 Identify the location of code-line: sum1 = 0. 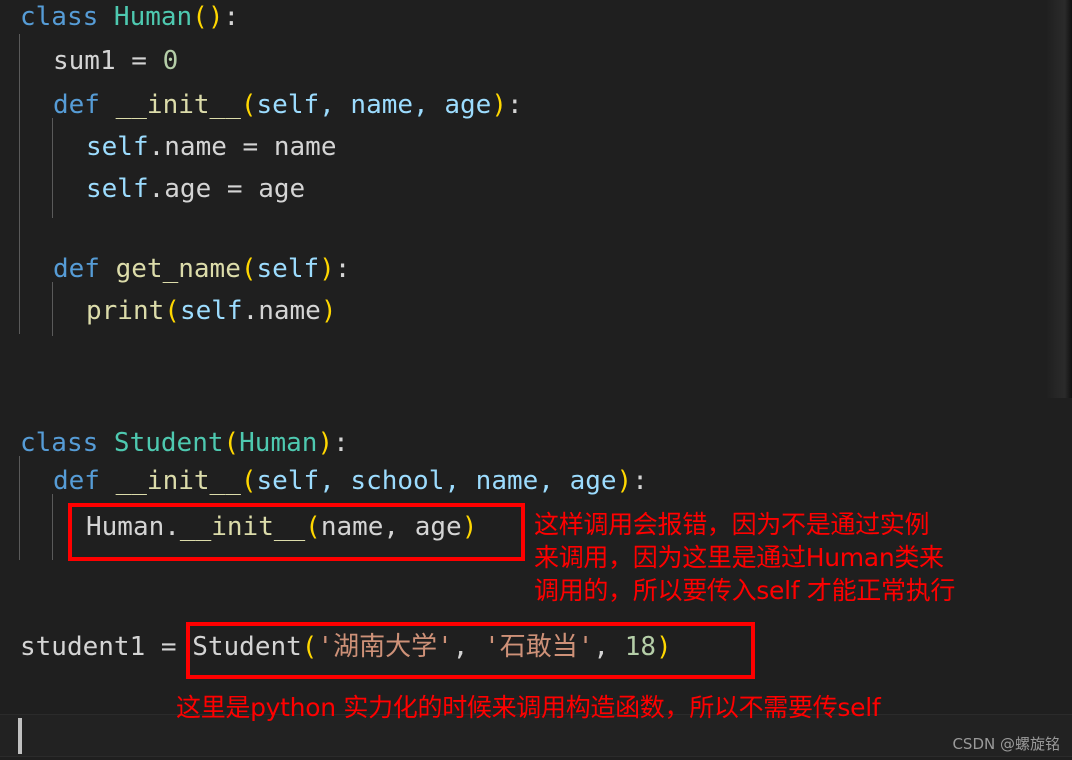
(115, 61).